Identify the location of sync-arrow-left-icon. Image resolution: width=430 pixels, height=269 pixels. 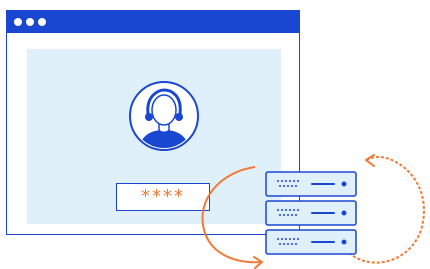
(232, 215).